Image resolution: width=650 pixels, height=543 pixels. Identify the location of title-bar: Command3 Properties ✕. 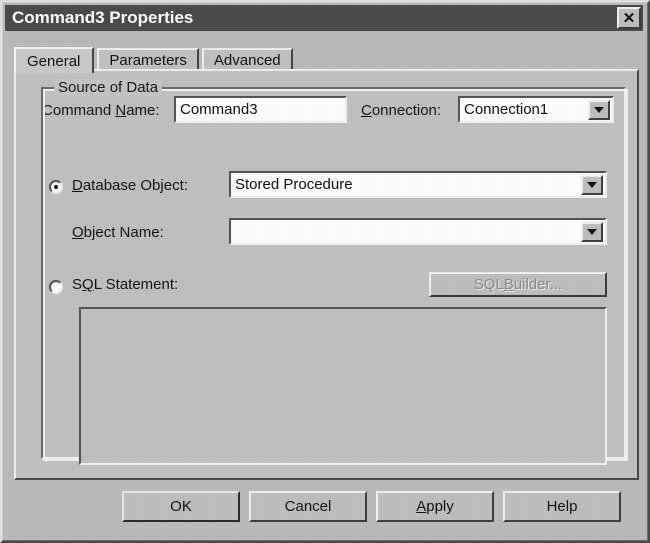
(324, 18).